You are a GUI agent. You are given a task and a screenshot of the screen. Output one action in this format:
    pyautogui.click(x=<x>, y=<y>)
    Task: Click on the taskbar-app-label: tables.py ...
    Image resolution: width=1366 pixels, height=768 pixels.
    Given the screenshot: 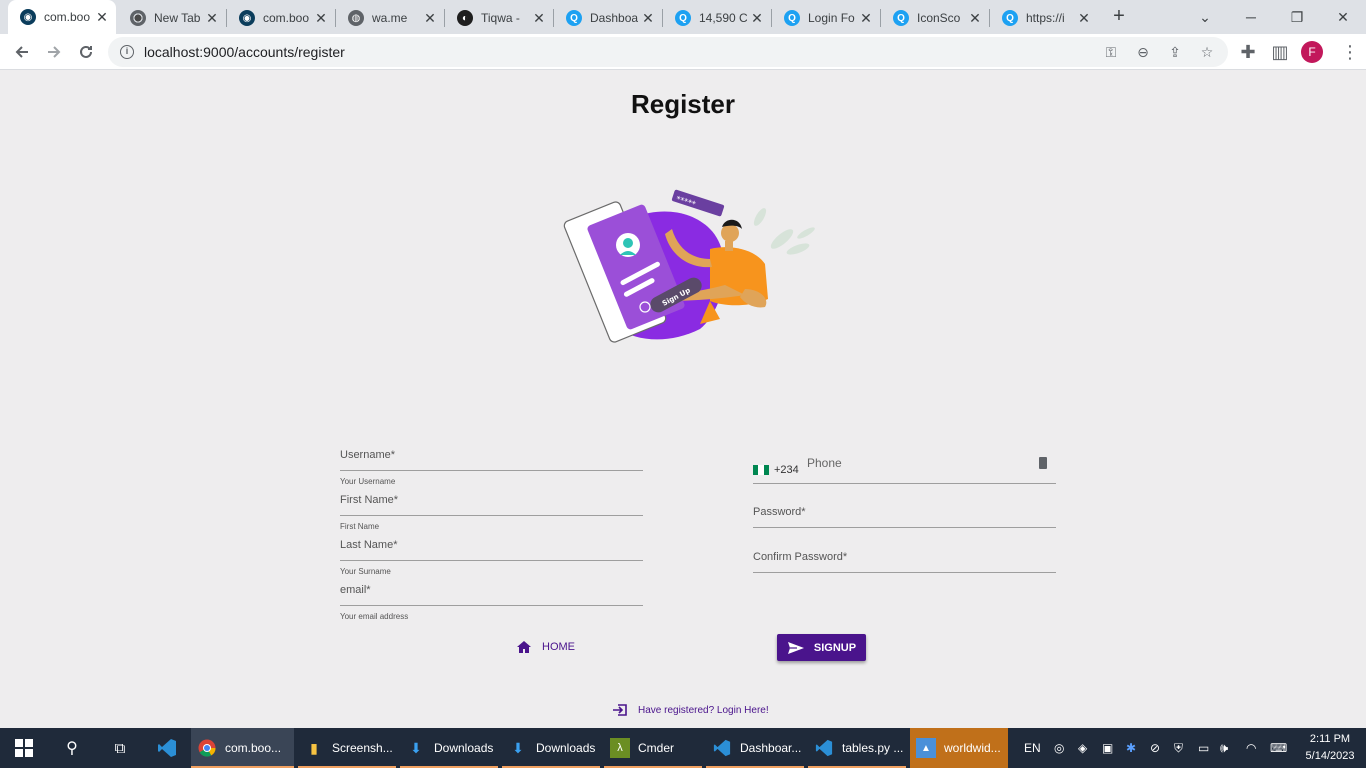 What is the action you would take?
    pyautogui.click(x=873, y=748)
    